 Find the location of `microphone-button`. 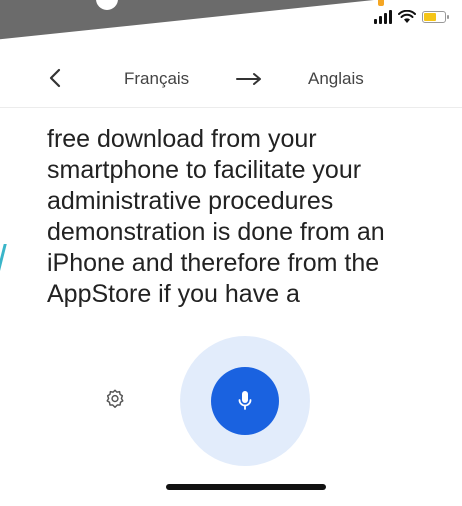

microphone-button is located at coordinates (245, 401).